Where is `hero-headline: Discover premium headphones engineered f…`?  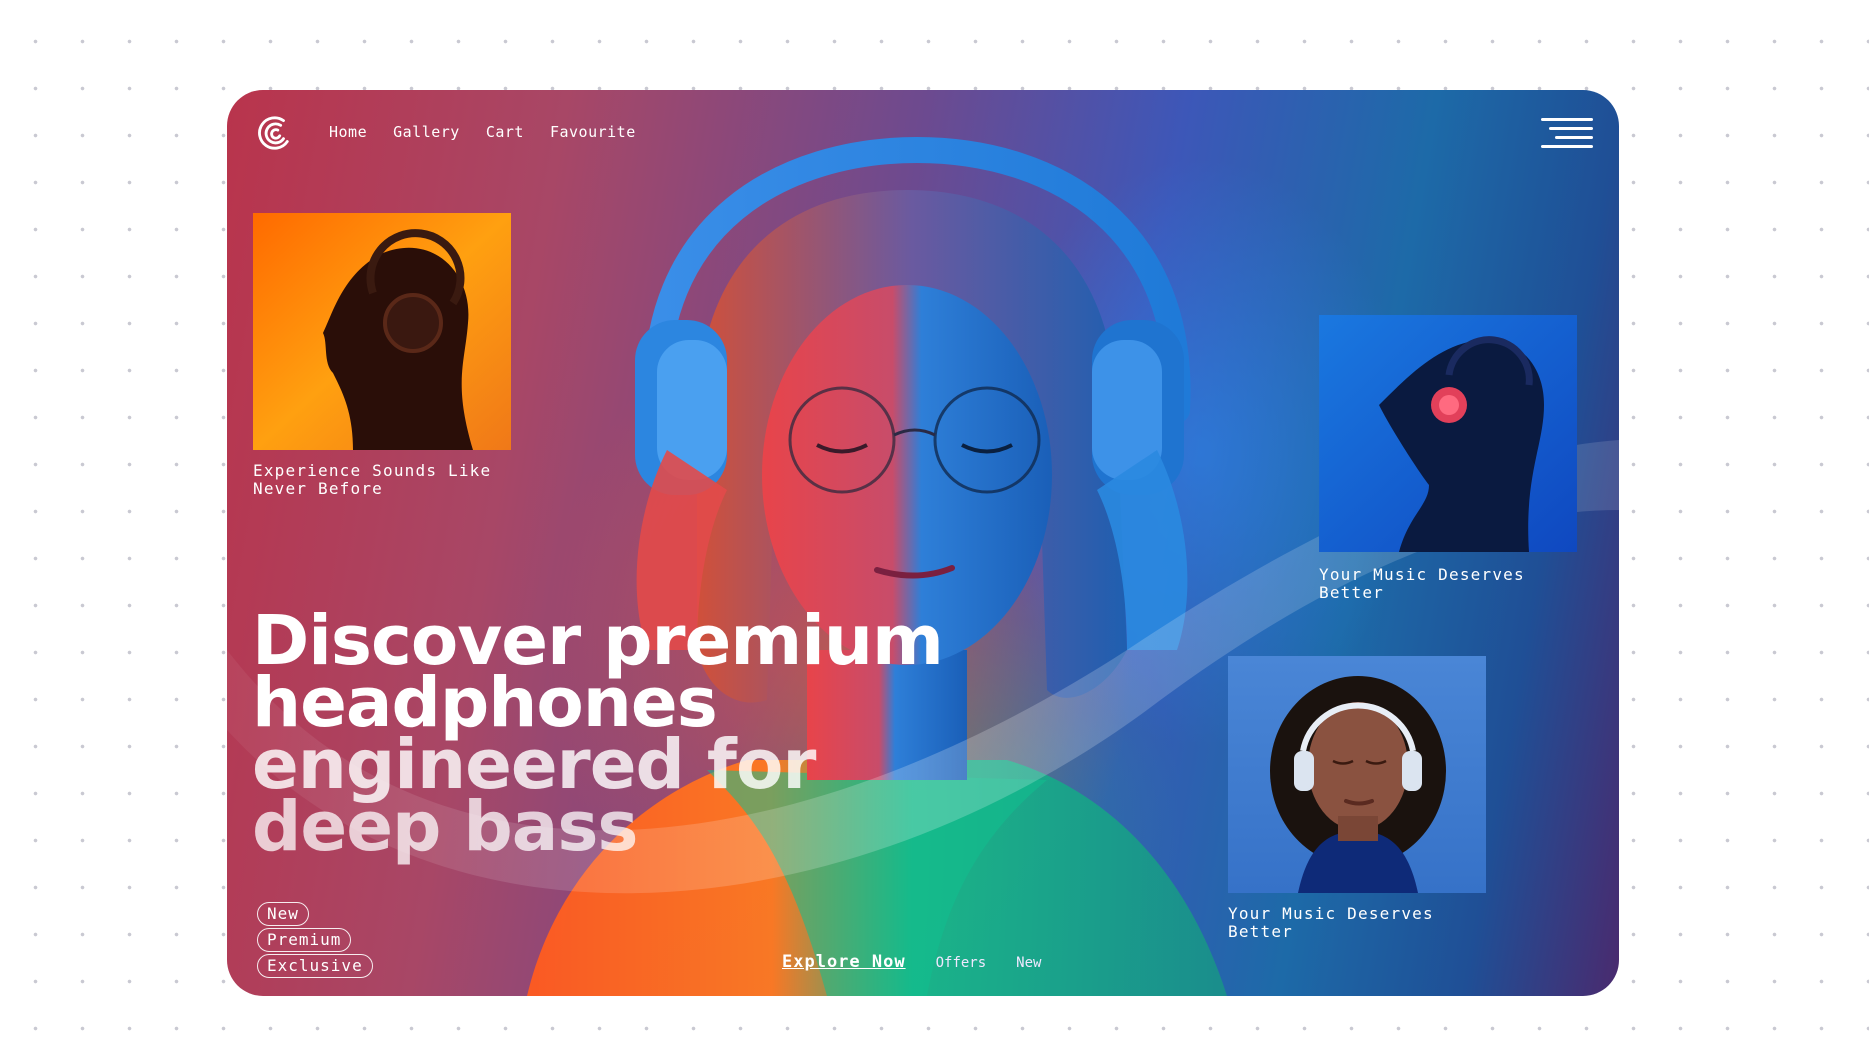 hero-headline: Discover premium headphones engineered f… is located at coordinates (598, 737).